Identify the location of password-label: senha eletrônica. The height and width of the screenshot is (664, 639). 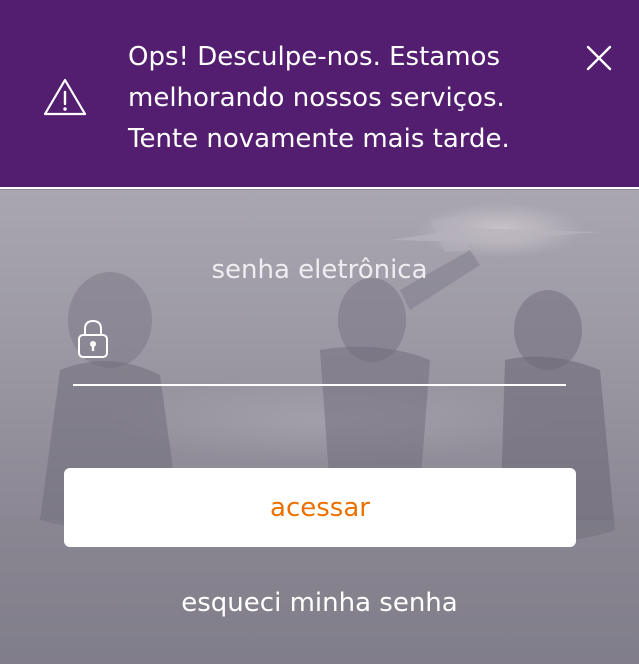
(319, 270).